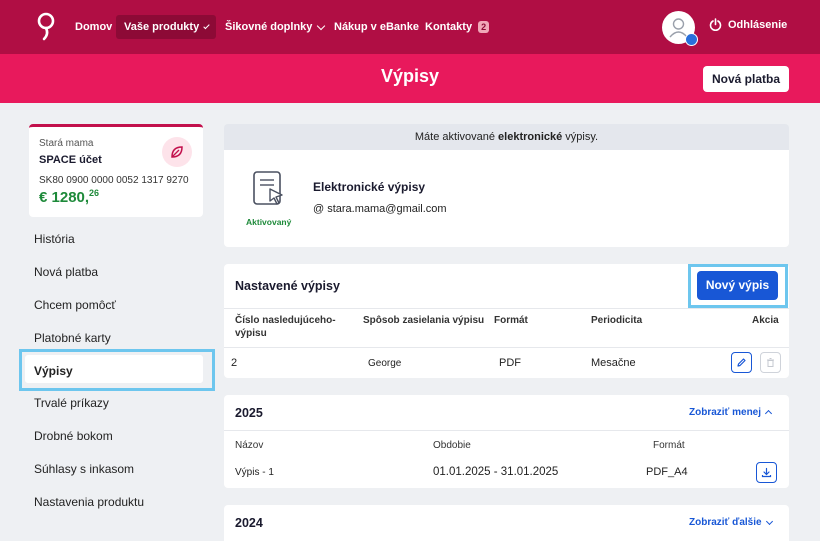 This screenshot has height=541, width=820. What do you see at coordinates (249, 523) in the screenshot?
I see `year-2024-title: 2024` at bounding box center [249, 523].